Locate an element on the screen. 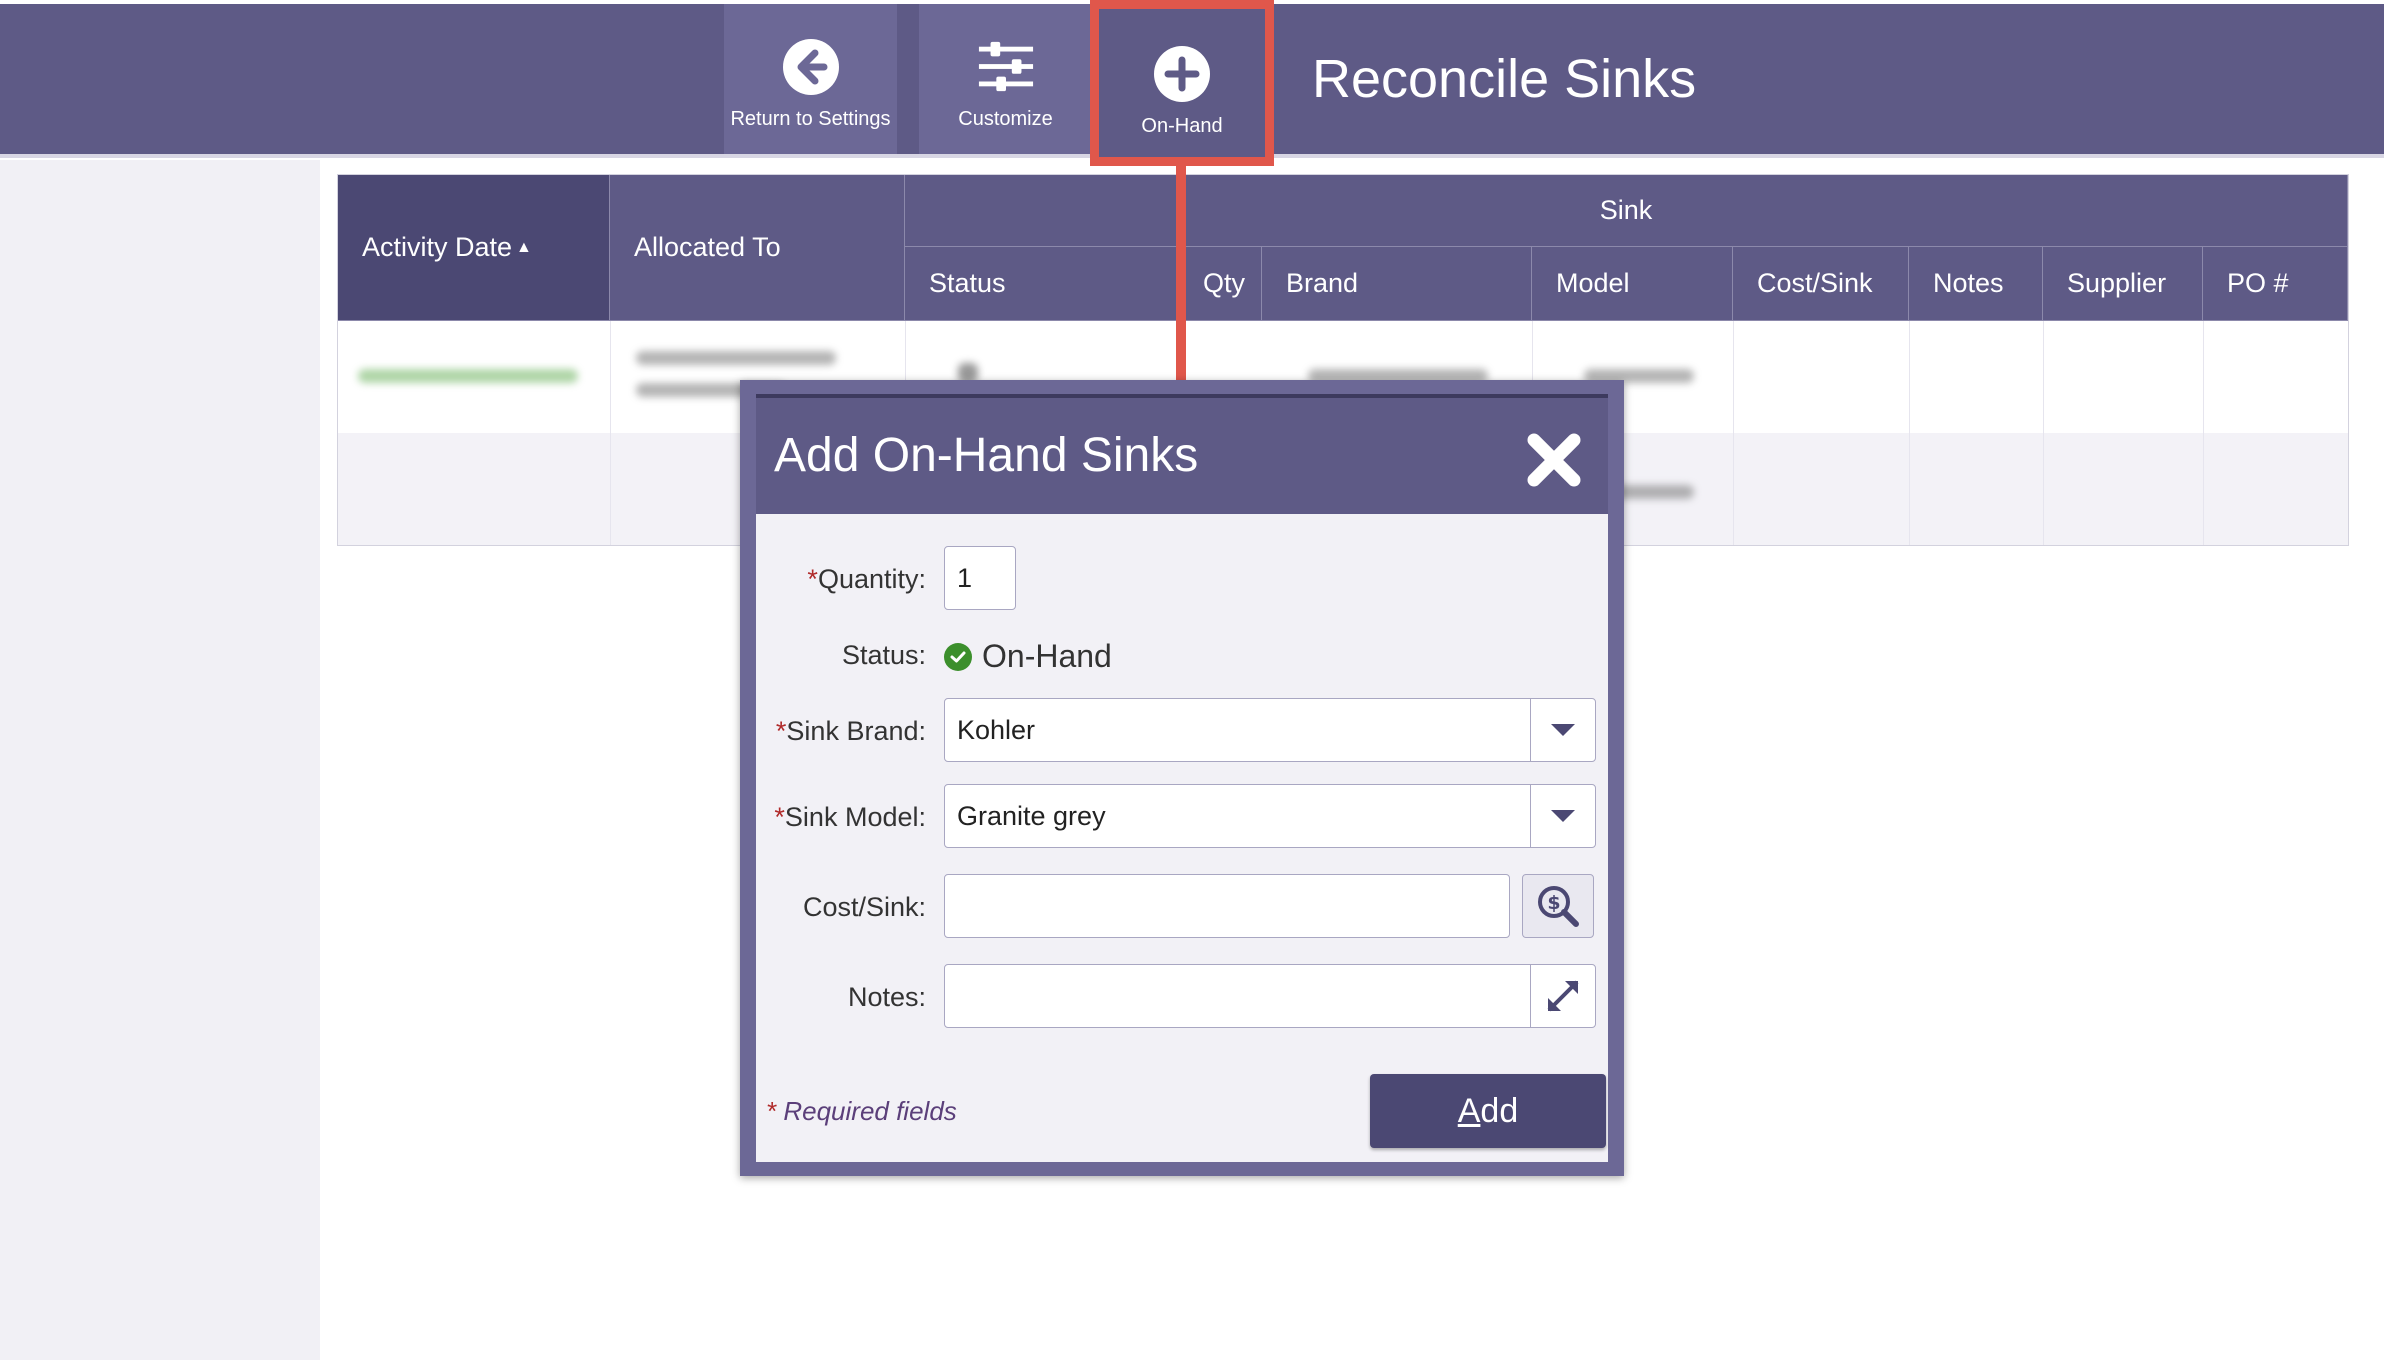 The height and width of the screenshot is (1360, 2384). price-lookup-icon: $ is located at coordinates (1558, 906).